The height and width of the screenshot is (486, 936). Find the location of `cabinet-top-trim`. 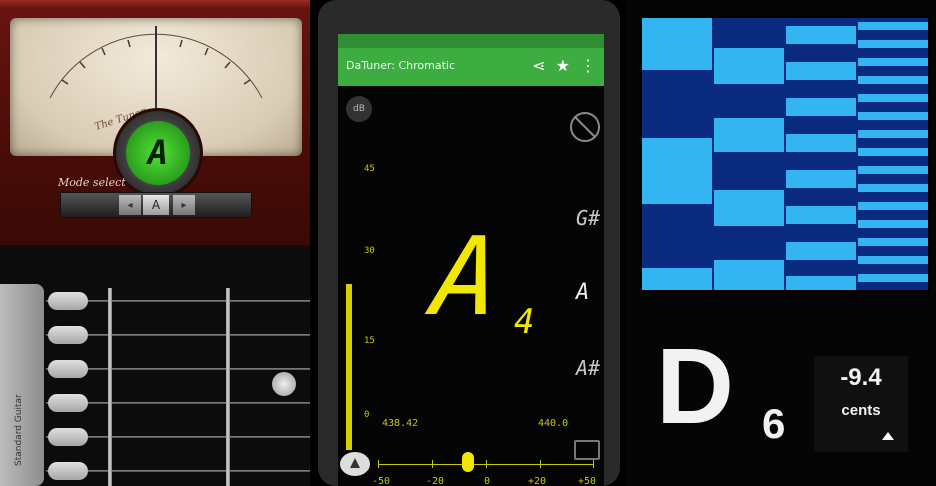

cabinet-top-trim is located at coordinates (155, 5).